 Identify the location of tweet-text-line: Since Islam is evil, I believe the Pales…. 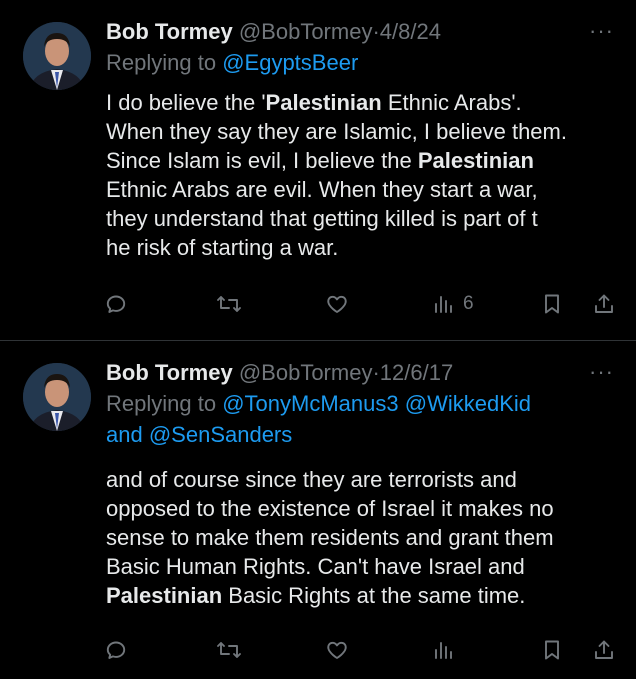
(366, 160).